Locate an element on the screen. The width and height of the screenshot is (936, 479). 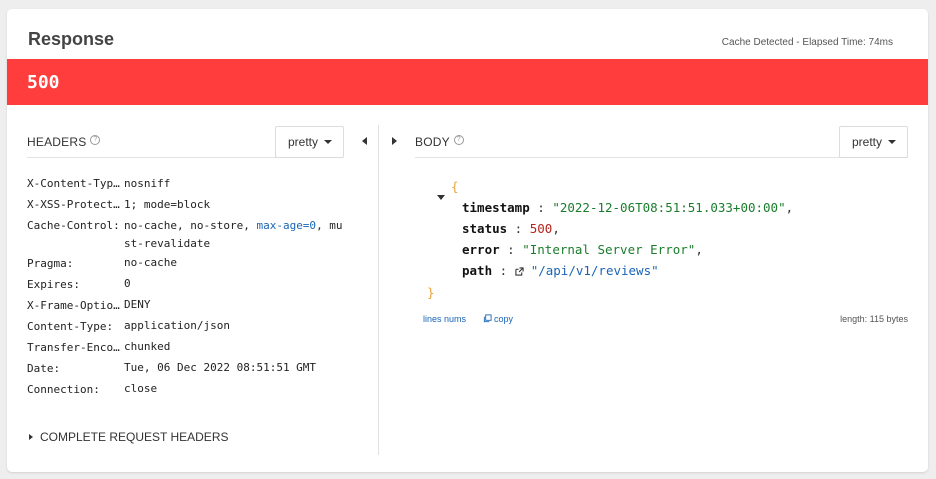
header-value: close is located at coordinates (141, 388).